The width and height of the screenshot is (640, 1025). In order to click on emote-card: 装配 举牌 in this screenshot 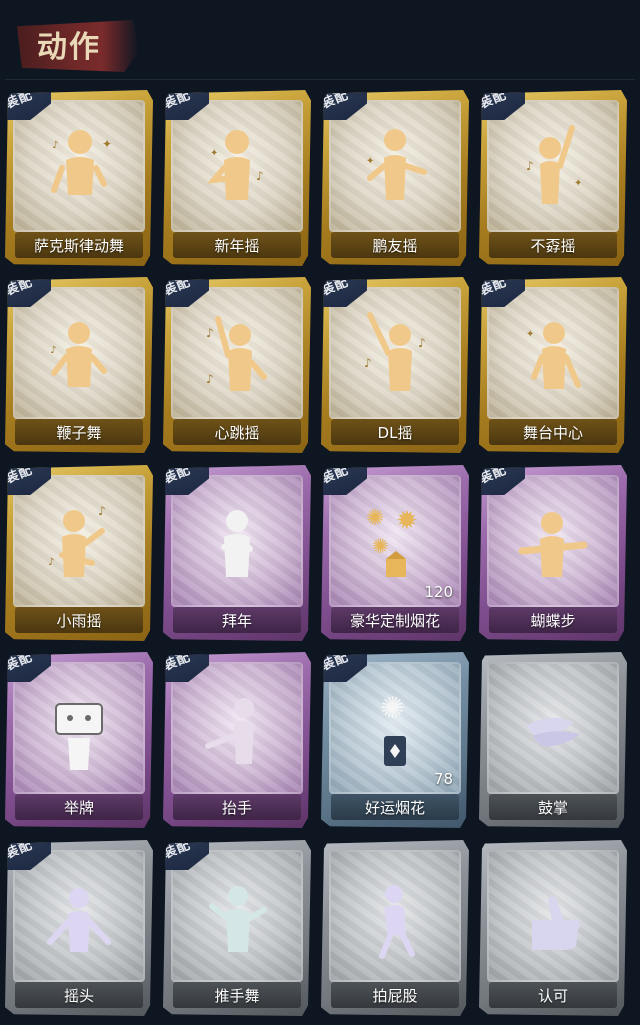, I will do `click(79, 740)`.